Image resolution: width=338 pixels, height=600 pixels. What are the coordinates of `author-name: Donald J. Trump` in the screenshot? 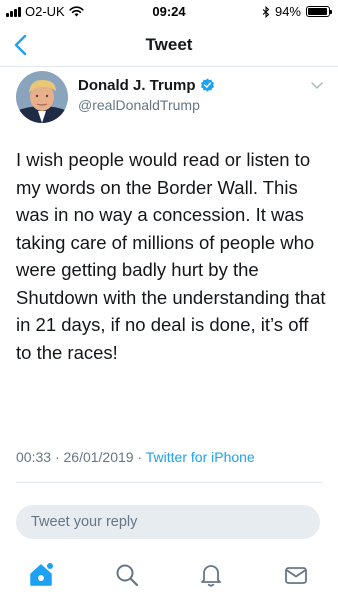 It's located at (146, 85).